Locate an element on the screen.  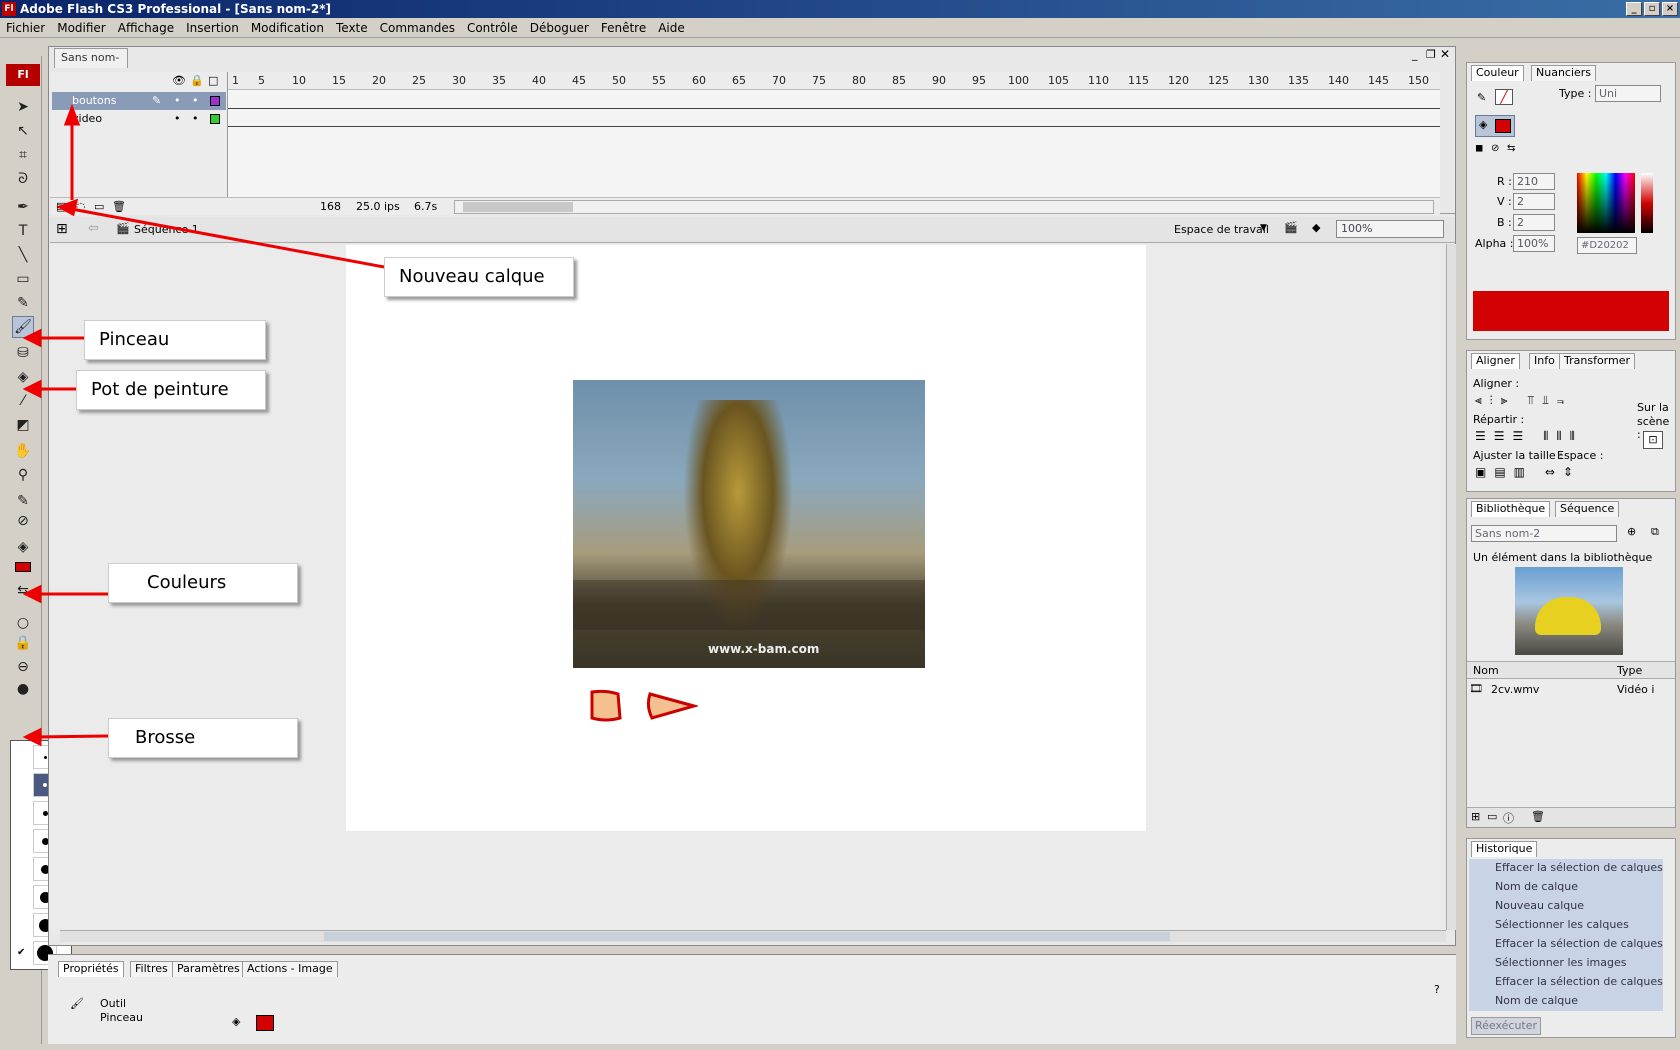
tab-actions: Actions - Image is located at coordinates (290, 969).